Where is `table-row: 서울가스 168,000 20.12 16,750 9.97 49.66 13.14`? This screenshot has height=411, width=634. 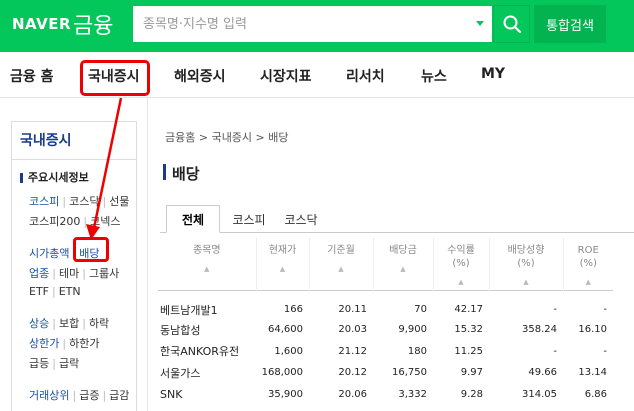
table-row: 서울가스 168,000 20.12 16,750 9.97 49.66 13.14 is located at coordinates (385, 373).